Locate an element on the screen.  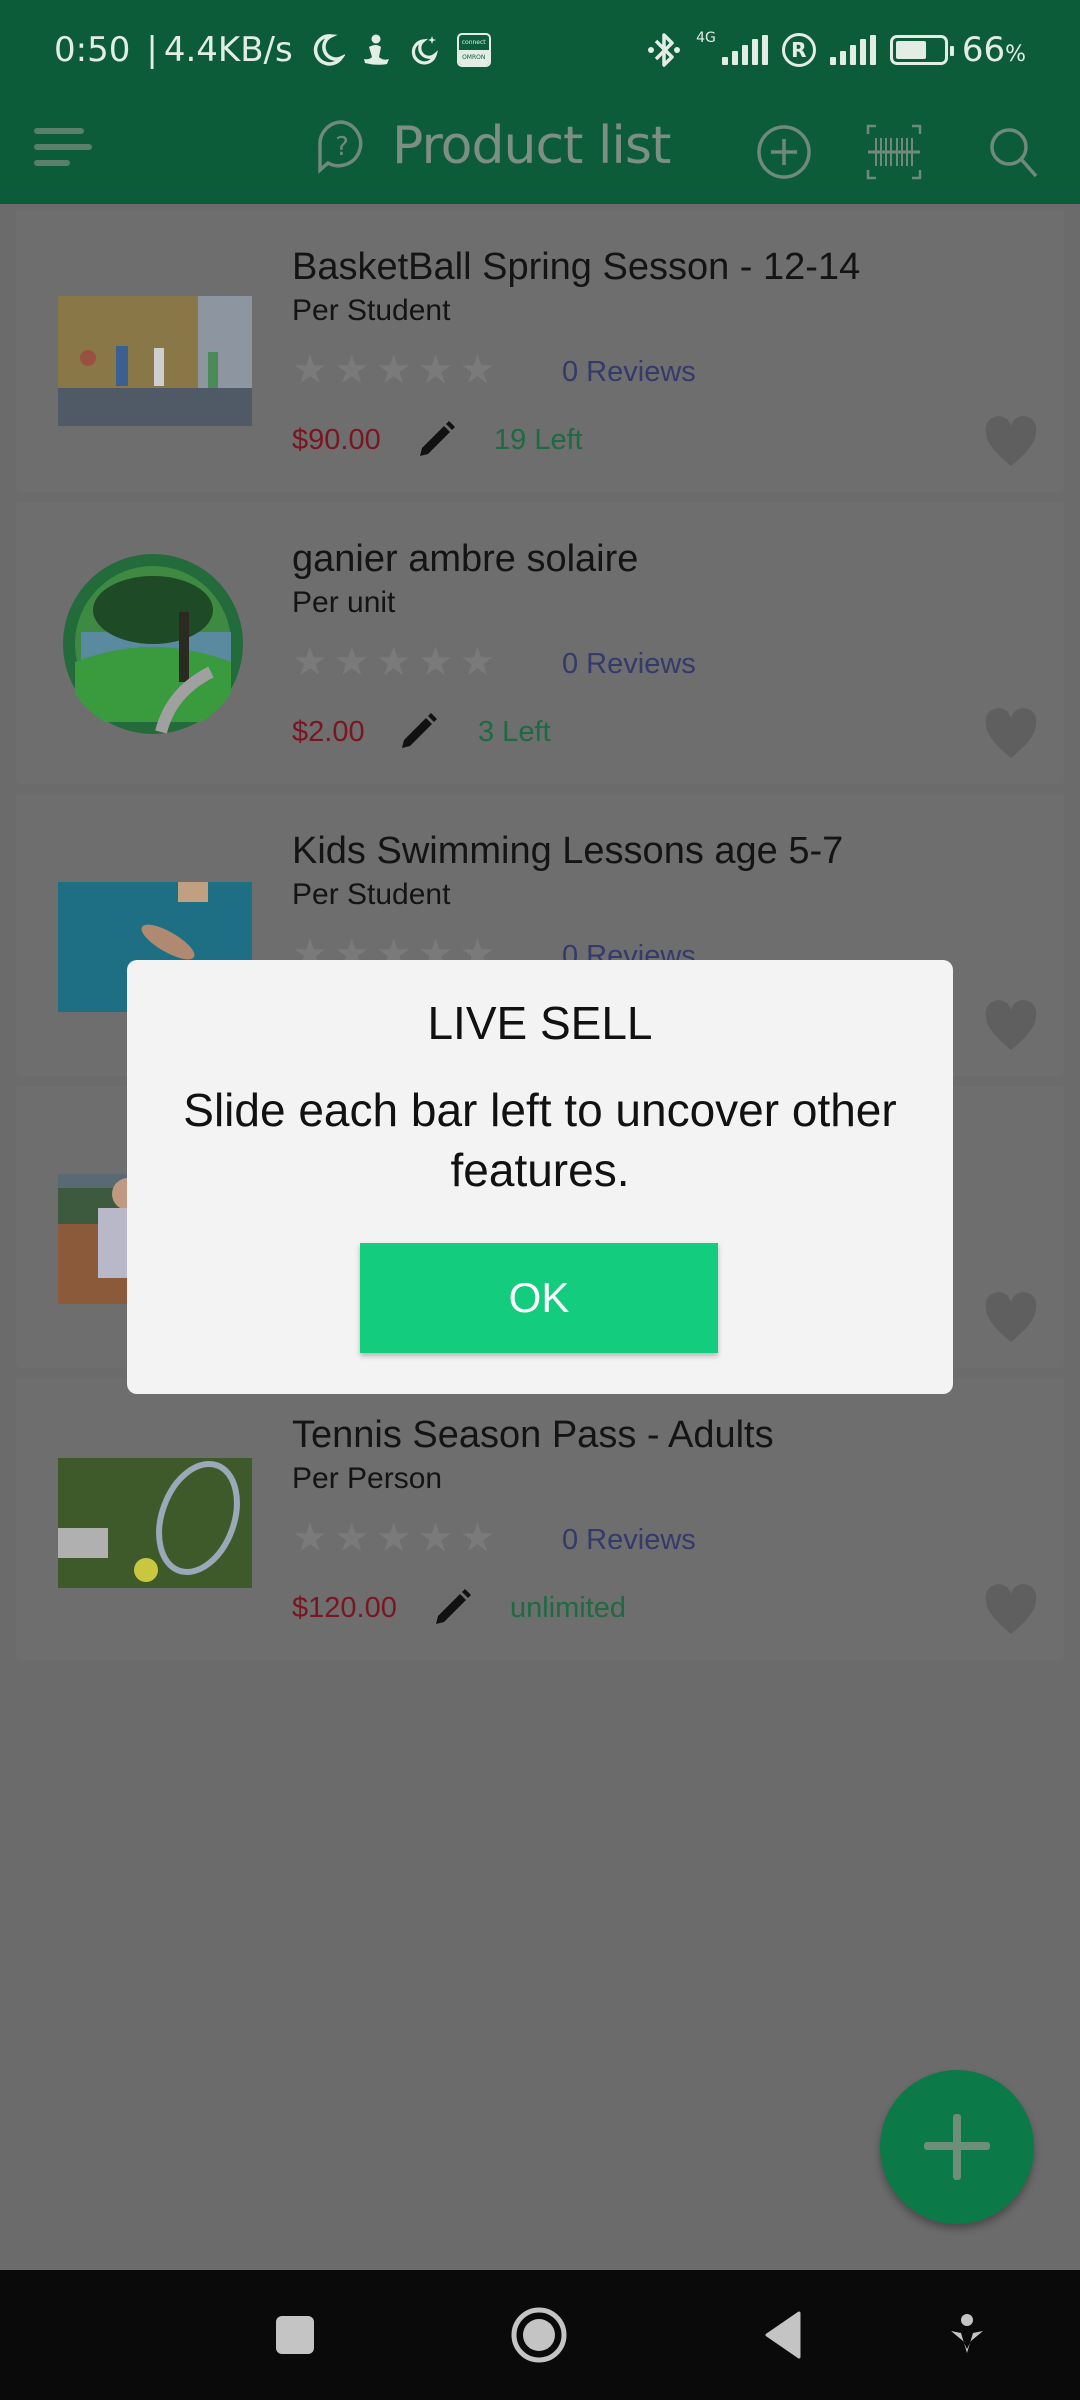
roaming-icon: R is located at coordinates (798, 50).